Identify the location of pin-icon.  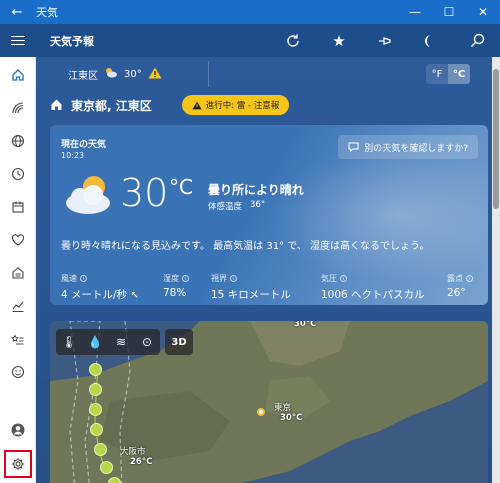
(385, 40).